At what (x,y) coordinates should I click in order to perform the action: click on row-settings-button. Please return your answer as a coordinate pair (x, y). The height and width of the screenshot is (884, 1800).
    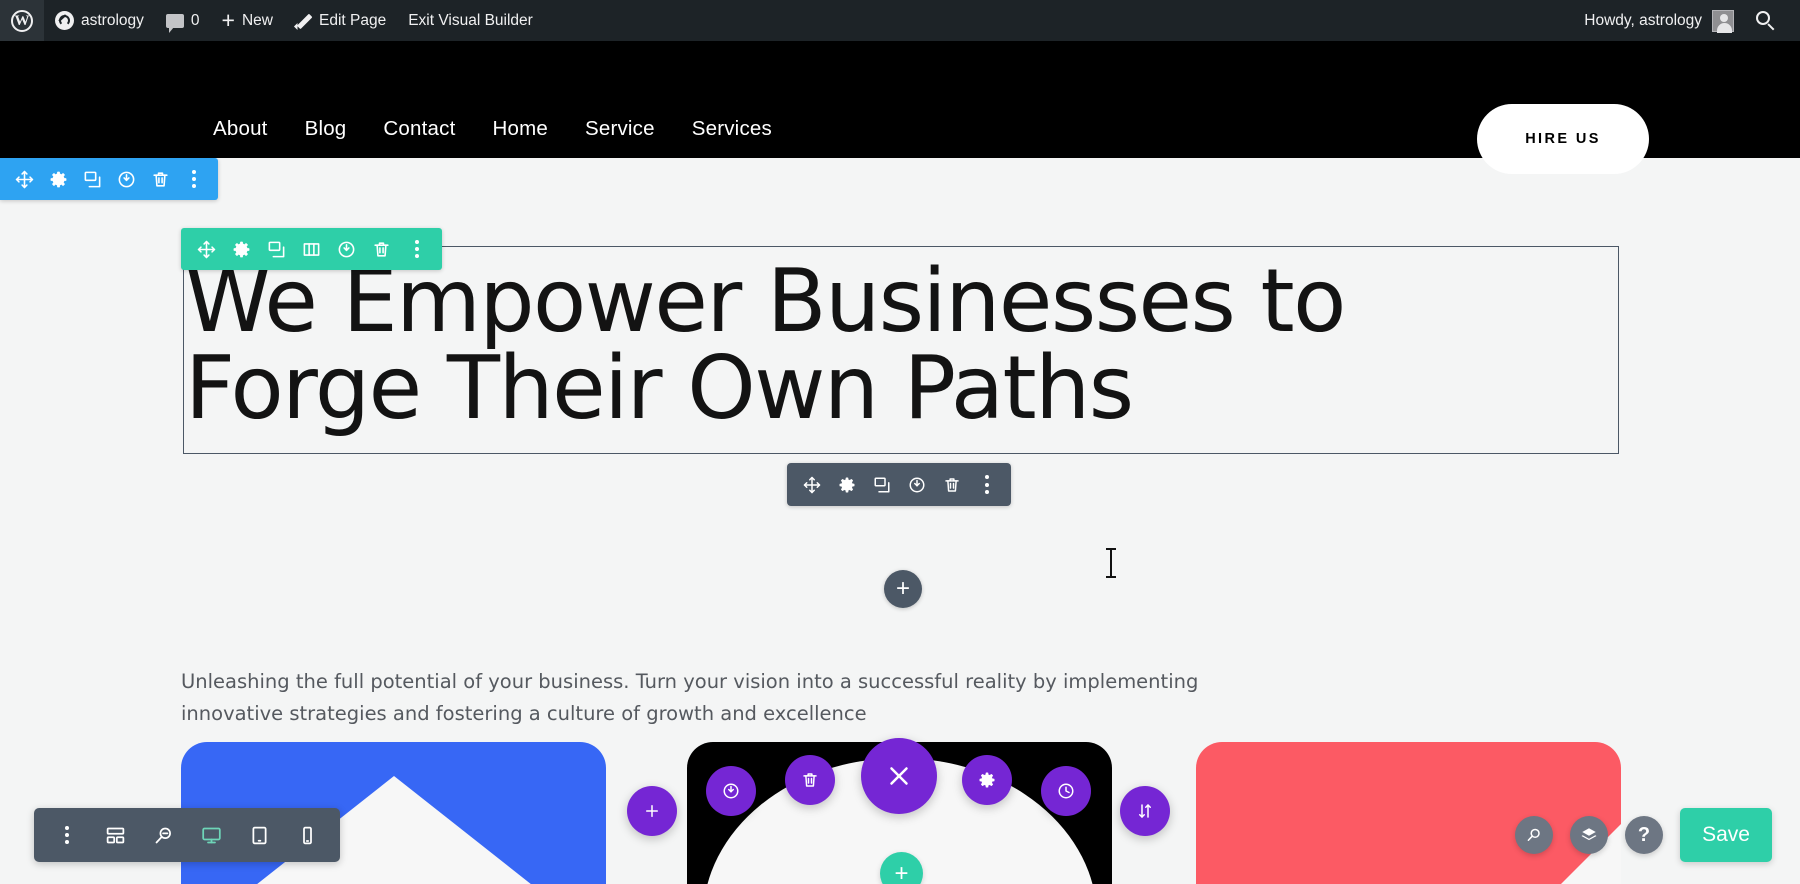
    Looking at the image, I should click on (241, 249).